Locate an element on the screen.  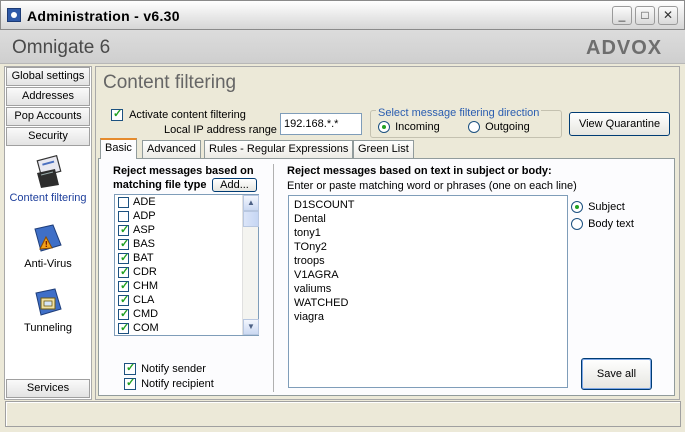
notify-sender-label: Notify sender is located at coordinates (173, 369).